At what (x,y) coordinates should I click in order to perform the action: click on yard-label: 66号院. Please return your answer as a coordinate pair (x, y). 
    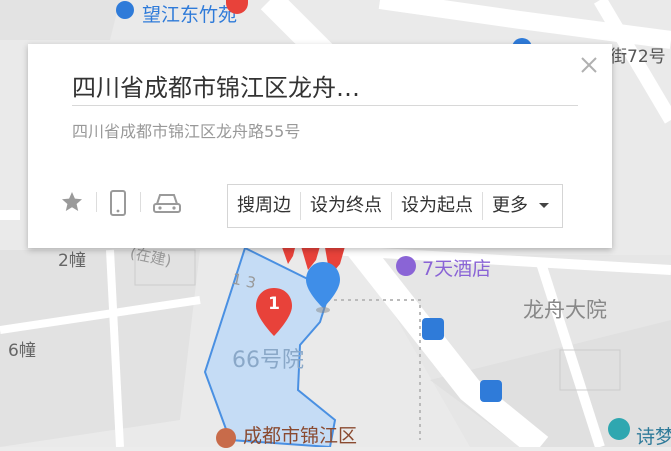
    Looking at the image, I should click on (268, 360).